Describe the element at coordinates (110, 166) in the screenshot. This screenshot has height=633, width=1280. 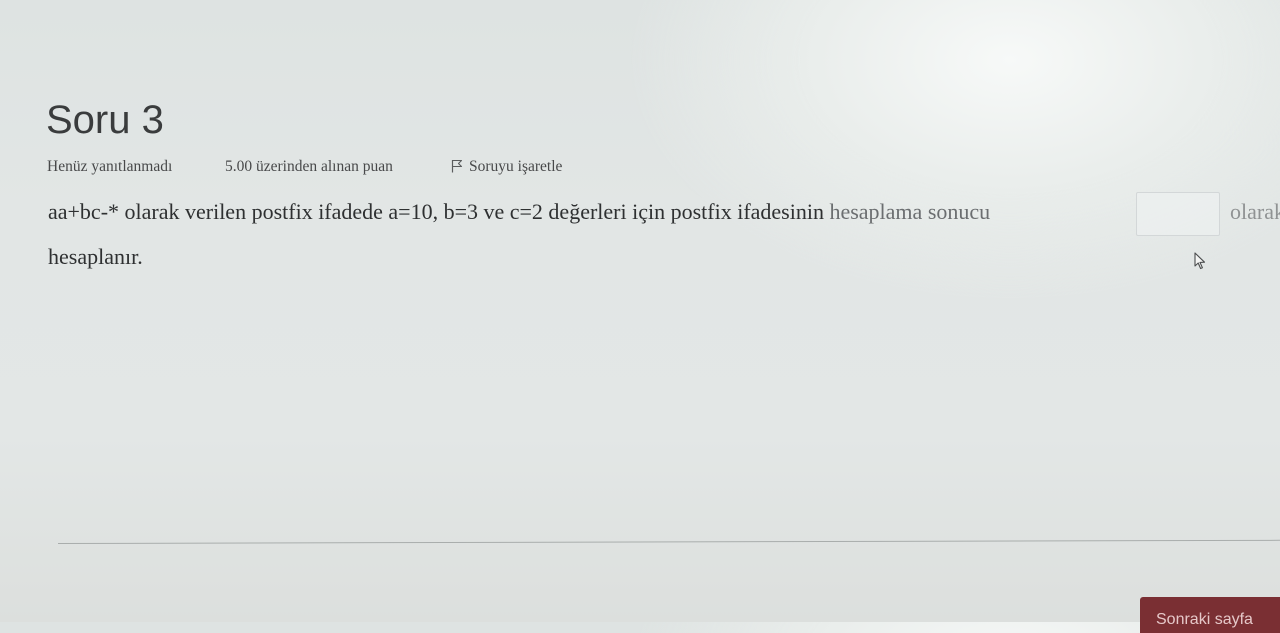
I see `question-state: Henüz yanıtlanmadı` at that location.